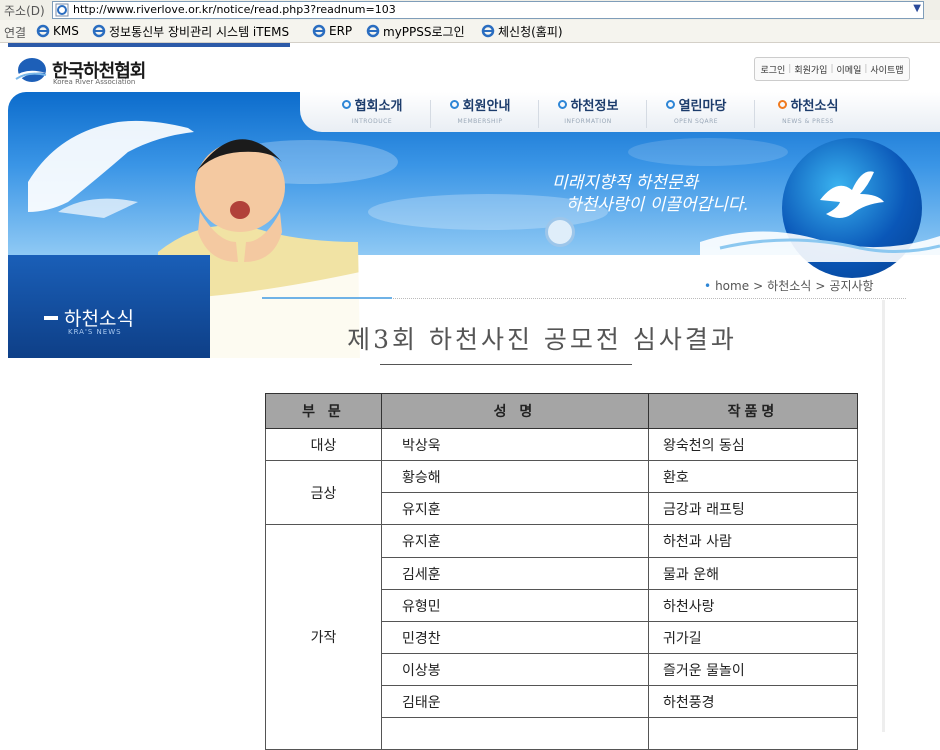 Image resolution: width=940 pixels, height=750 pixels. What do you see at coordinates (849, 69) in the screenshot?
I see `email-link: 이메일` at bounding box center [849, 69].